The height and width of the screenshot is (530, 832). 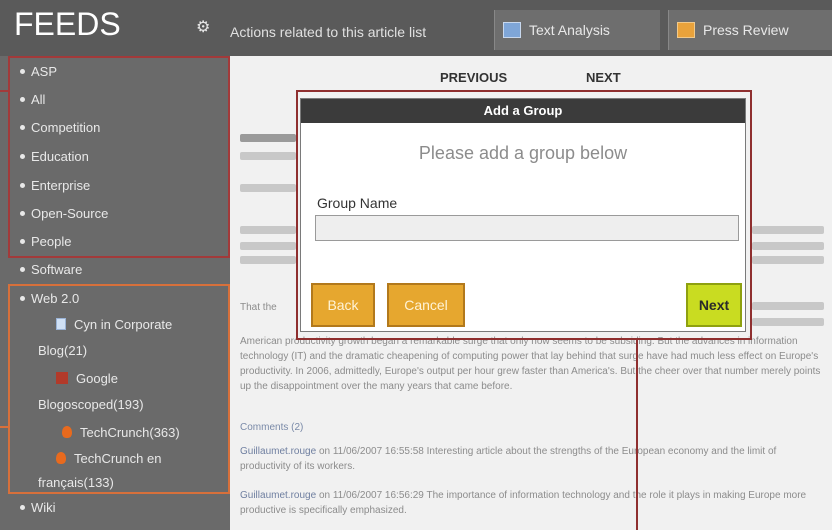 What do you see at coordinates (119, 157) in the screenshot?
I see `categories-highlight` at bounding box center [119, 157].